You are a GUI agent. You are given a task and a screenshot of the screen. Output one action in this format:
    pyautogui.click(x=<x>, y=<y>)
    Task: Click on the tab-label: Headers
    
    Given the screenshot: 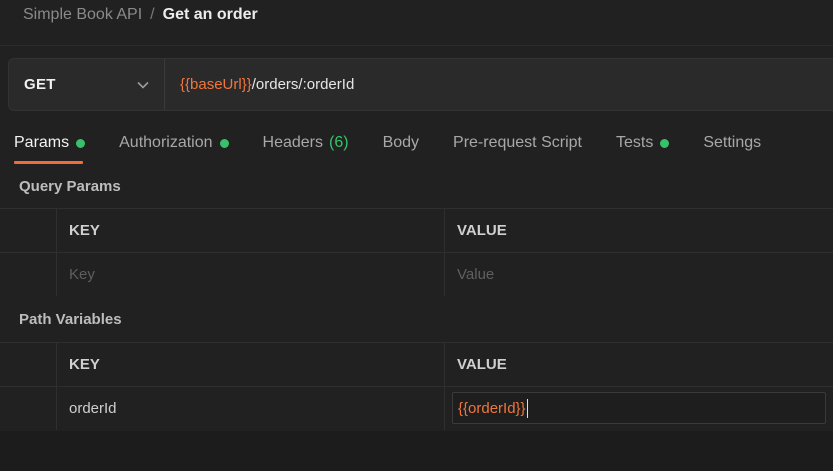 What is the action you would take?
    pyautogui.click(x=292, y=142)
    